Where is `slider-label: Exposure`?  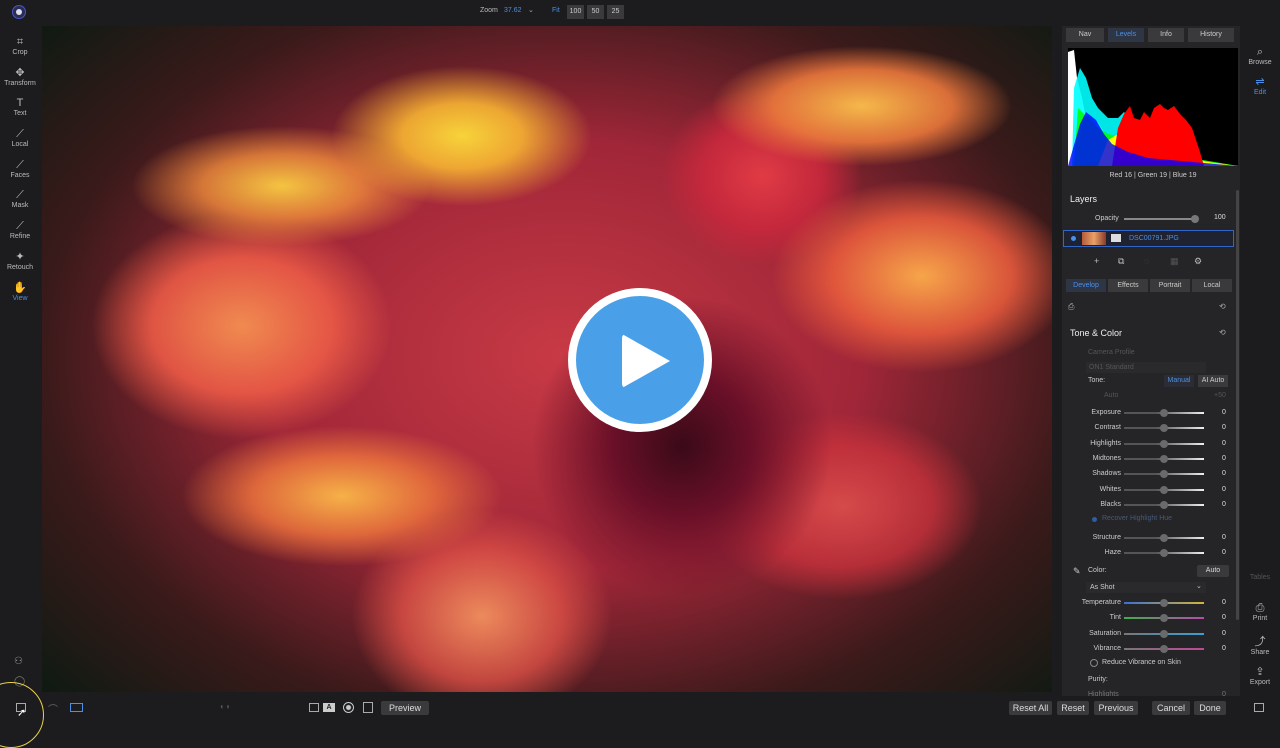
slider-label: Exposure is located at coordinates (1106, 412).